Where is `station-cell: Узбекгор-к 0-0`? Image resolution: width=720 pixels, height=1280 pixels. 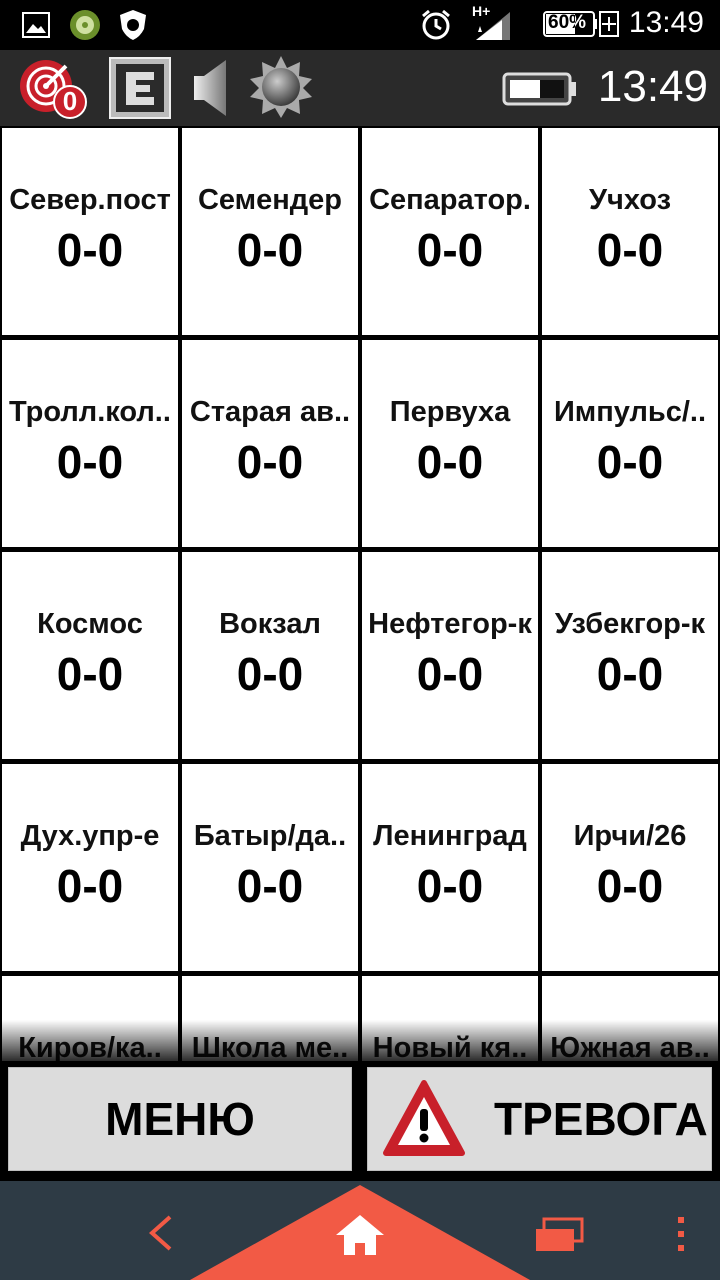 station-cell: Узбекгор-к 0-0 is located at coordinates (630, 655).